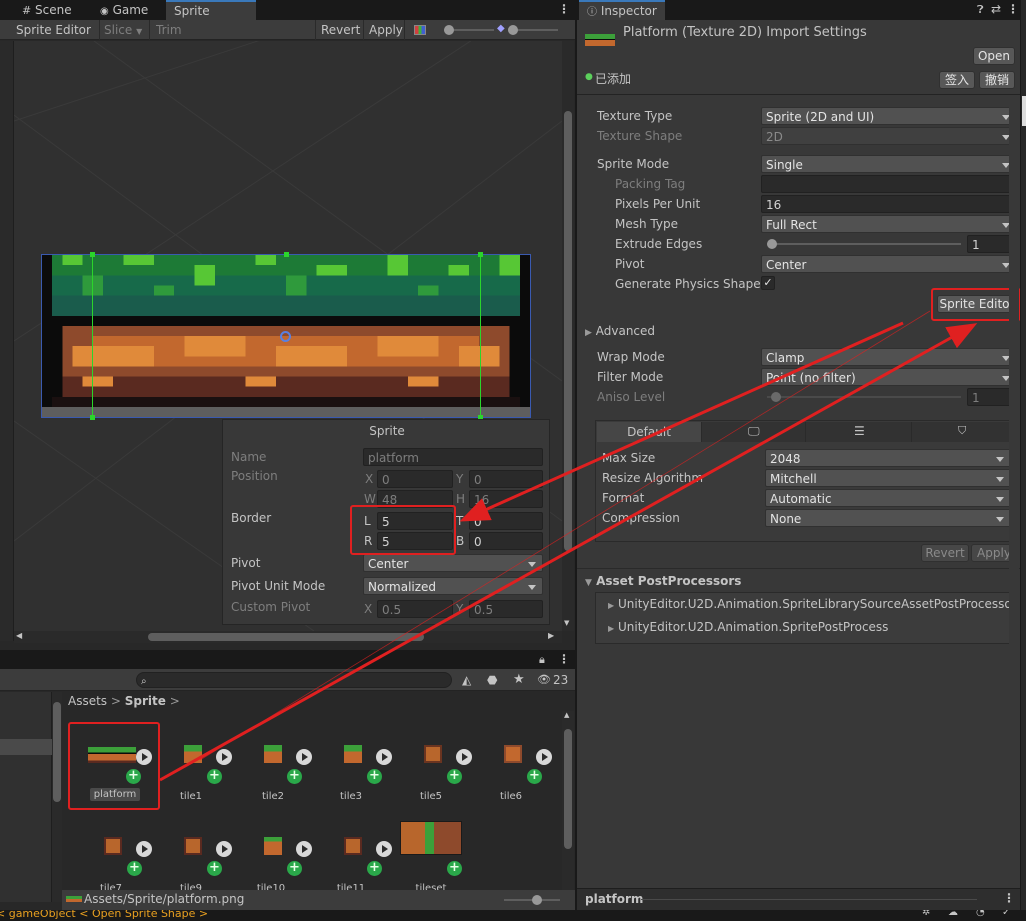 Image resolution: width=1026 pixels, height=921 pixels. I want to click on asset-grid-scroll-thumb, so click(568, 789).